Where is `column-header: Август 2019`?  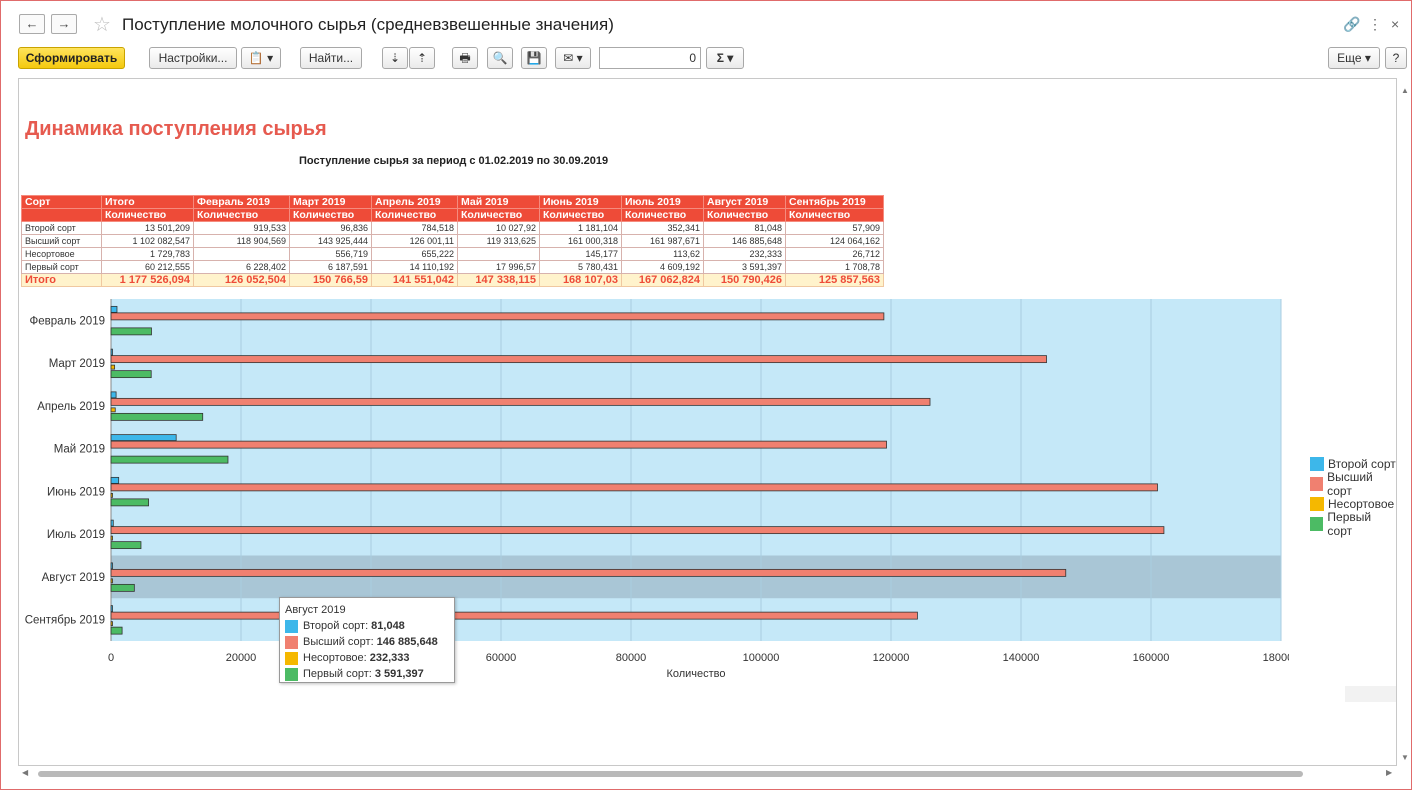 column-header: Август 2019 is located at coordinates (744, 202).